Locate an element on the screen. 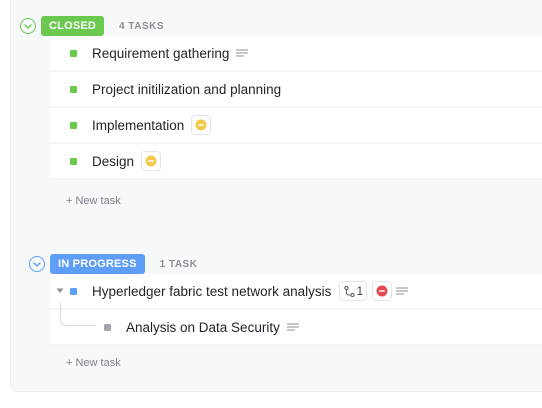 Image resolution: width=542 pixels, height=408 pixels. task-name-wrap: Implementation is located at coordinates (152, 125).